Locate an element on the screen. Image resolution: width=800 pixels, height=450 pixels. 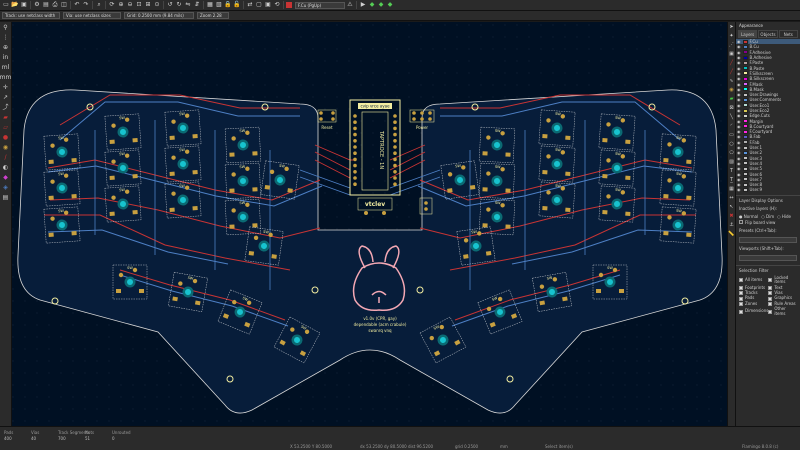
mirror-icon: ⇵ is located at coordinates (197, 5).